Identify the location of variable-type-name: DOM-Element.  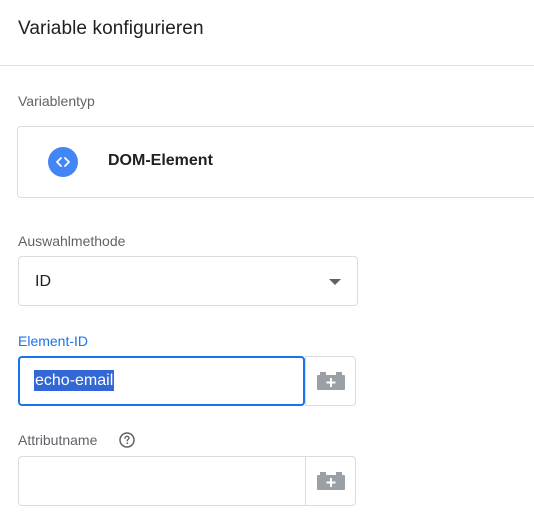
(160, 160).